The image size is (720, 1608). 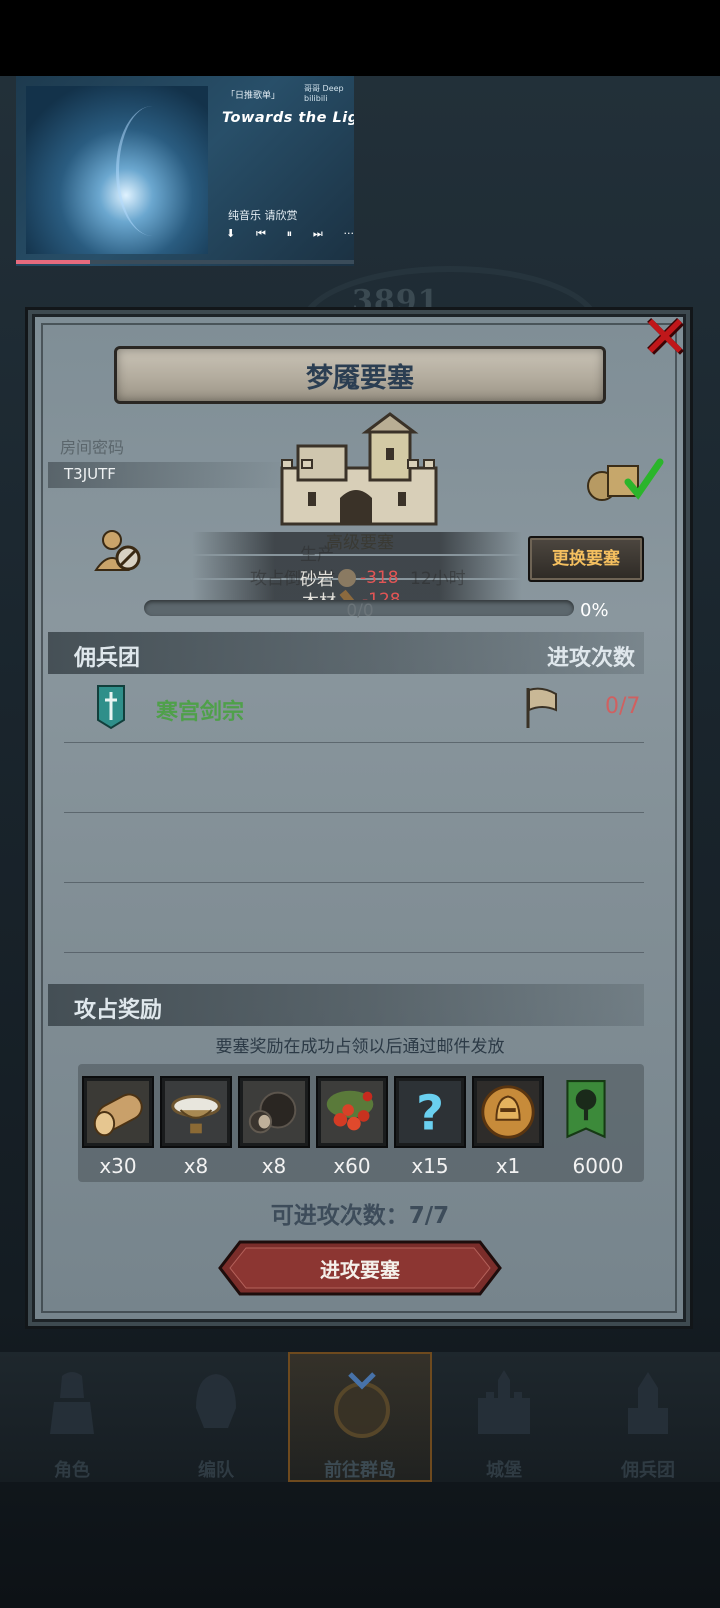 I want to click on reward-item-bowl, so click(x=196, y=1112).